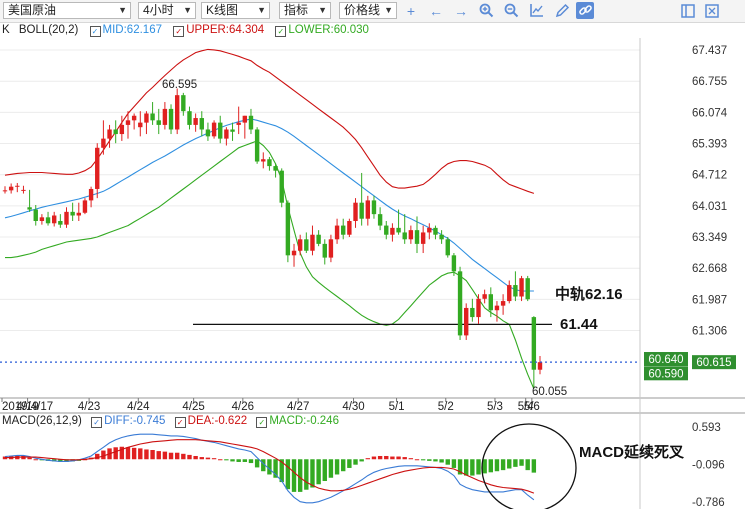 The width and height of the screenshot is (745, 509). Describe the element at coordinates (632, 452) in the screenshot. I see `macd-note: MACD延续死叉` at that location.